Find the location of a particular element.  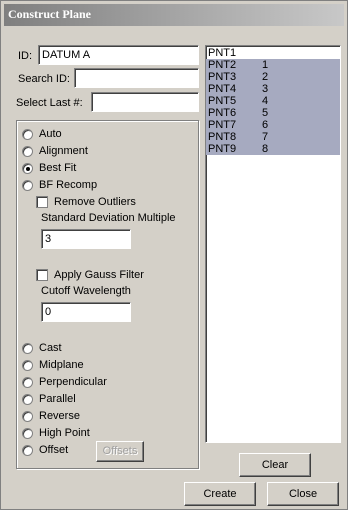

radio-bf-recomp: BF Recomp is located at coordinates (59, 185).